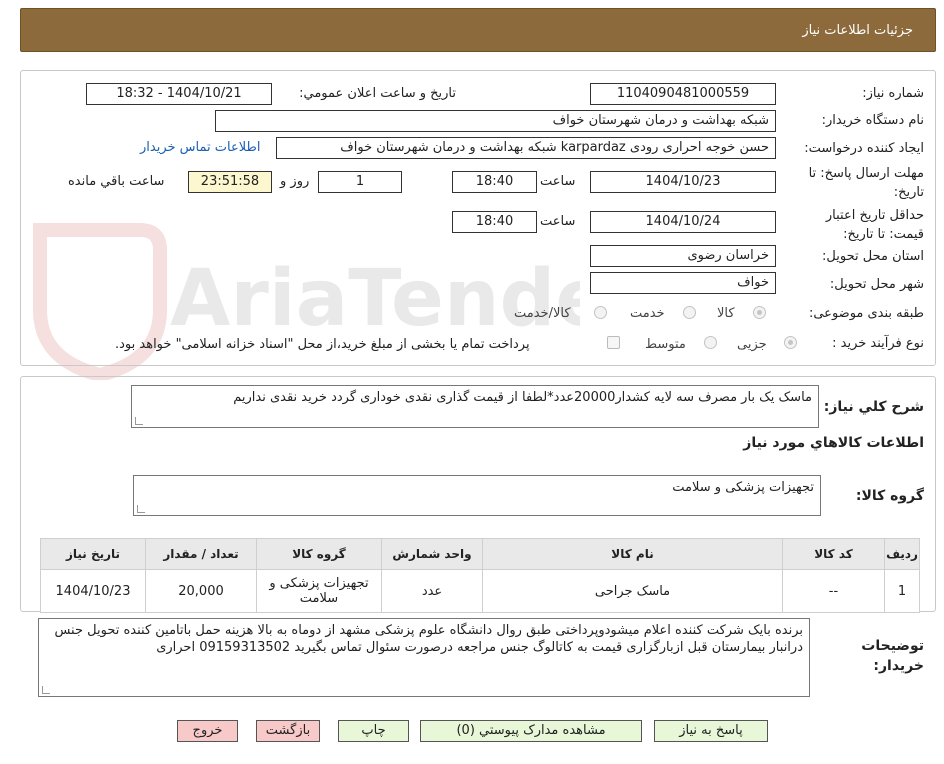 This screenshot has height=764, width=944. Describe the element at coordinates (833, 591) in the screenshot. I see `cell-code: --` at that location.